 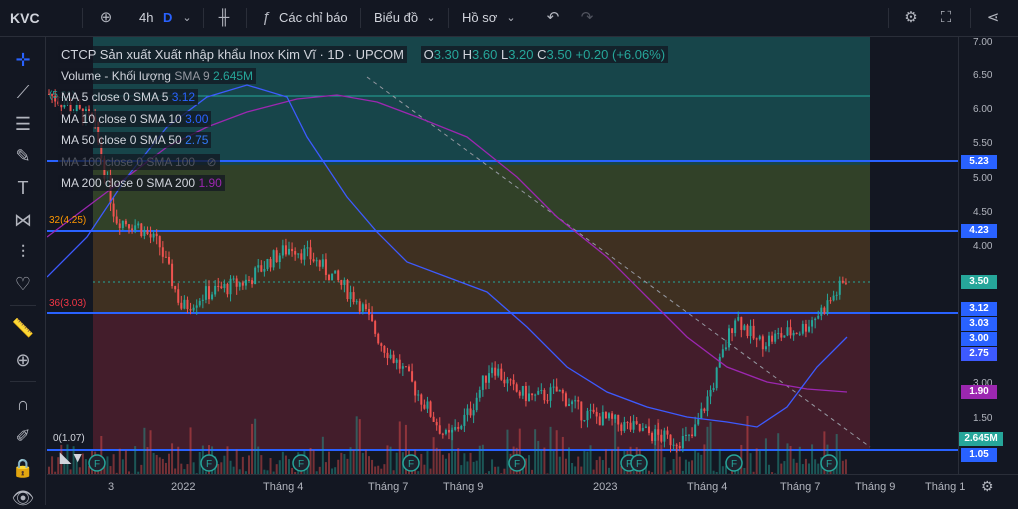 I want to click on lock-drawing-icon: ✐, so click(x=23, y=436).